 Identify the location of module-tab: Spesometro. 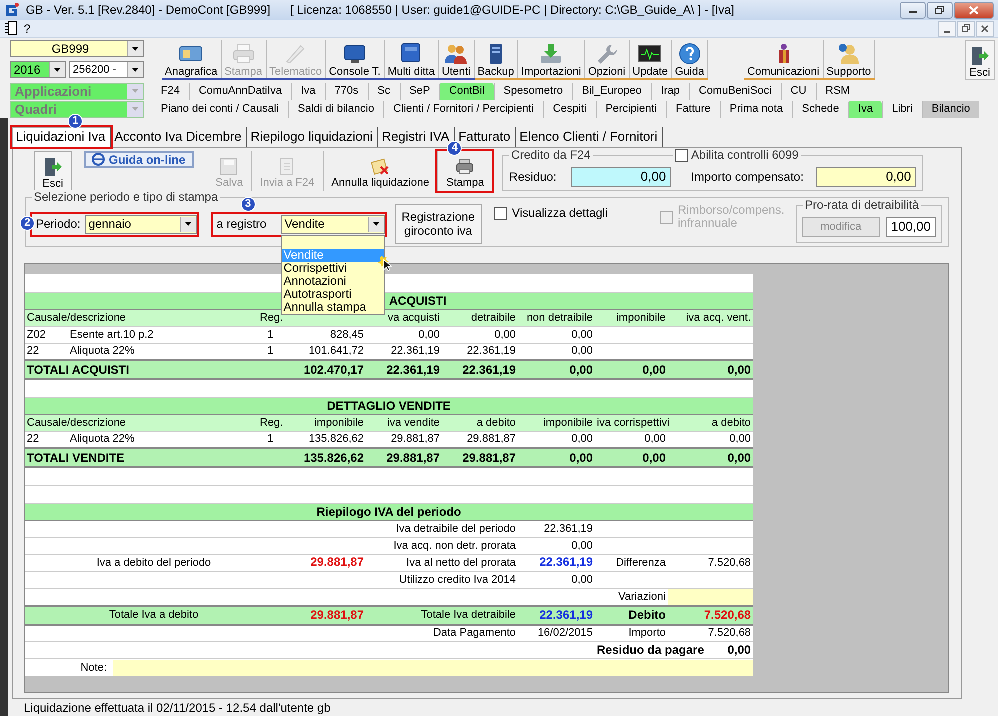
(533, 91).